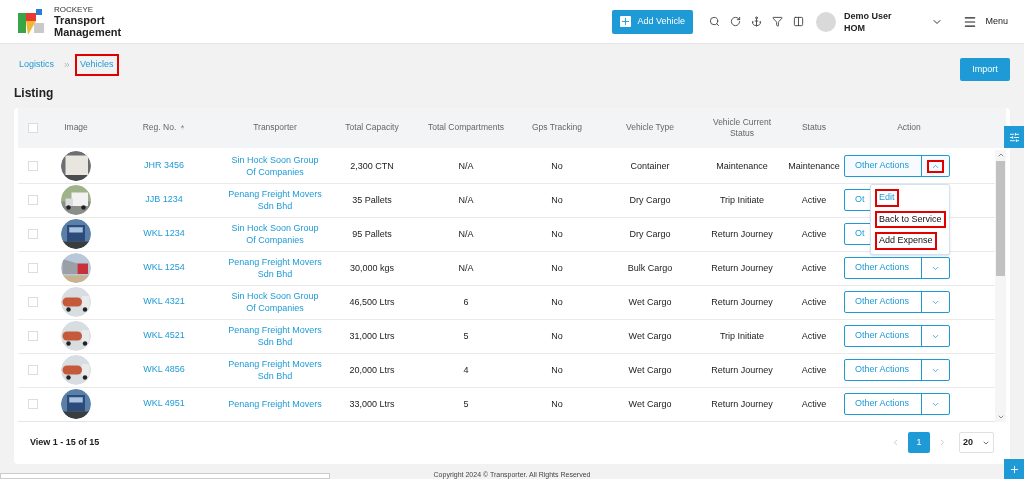  Describe the element at coordinates (466, 302) in the screenshot. I see `compartments-cell: 6` at that location.